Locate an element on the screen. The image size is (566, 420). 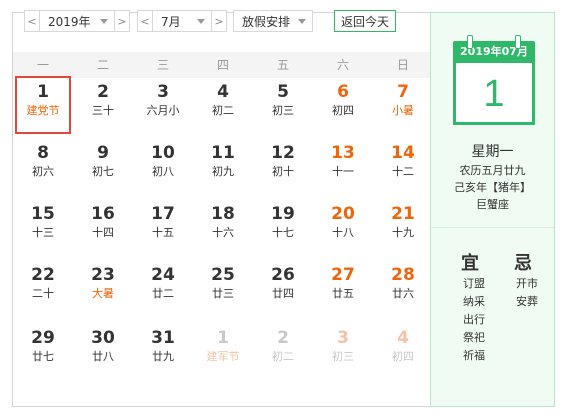
prev-month-icon: < is located at coordinates (145, 21).